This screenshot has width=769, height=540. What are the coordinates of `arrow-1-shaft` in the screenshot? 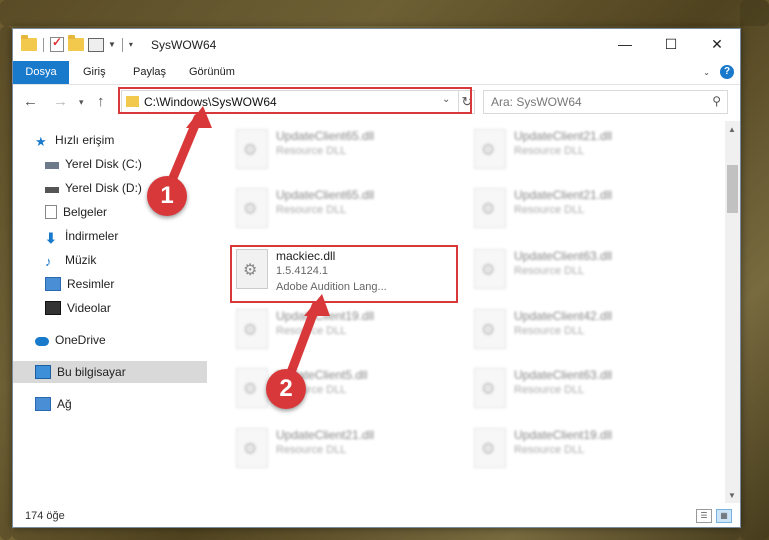 It's located at (184, 151).